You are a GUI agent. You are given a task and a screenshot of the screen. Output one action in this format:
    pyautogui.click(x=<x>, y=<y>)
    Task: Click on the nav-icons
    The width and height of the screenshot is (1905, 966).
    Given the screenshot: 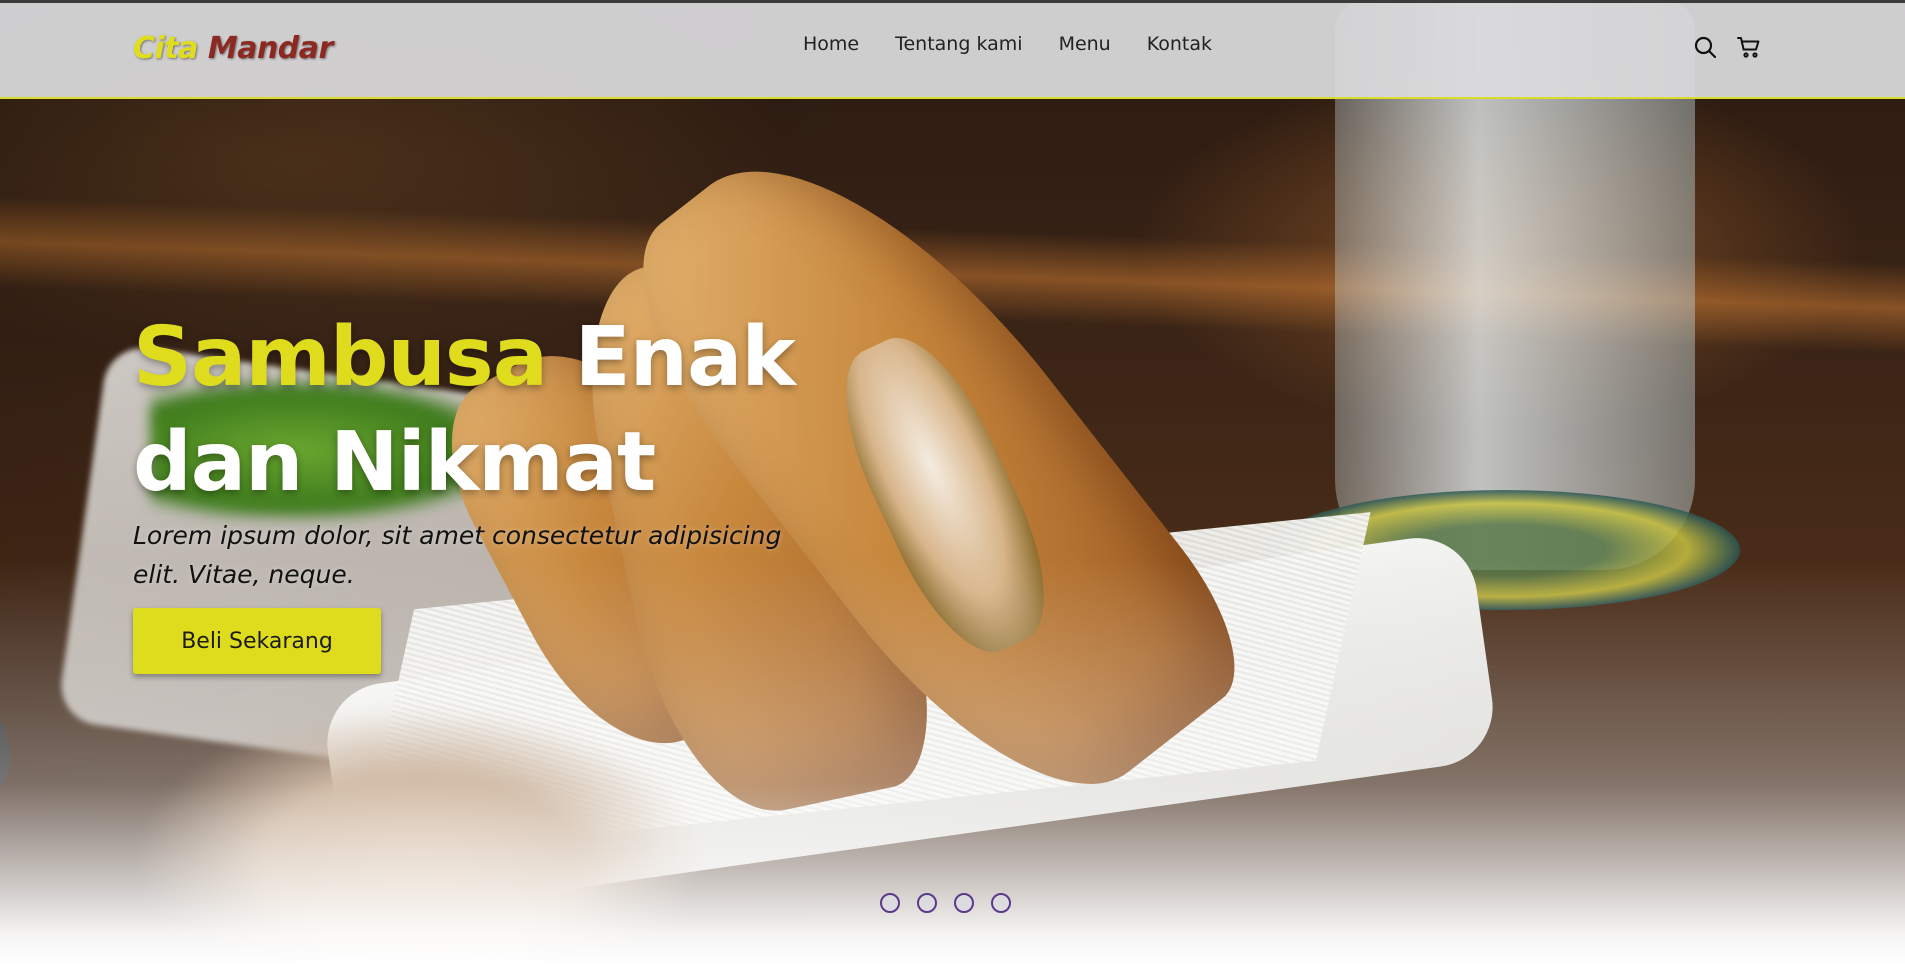 What is the action you would take?
    pyautogui.click(x=1727, y=47)
    